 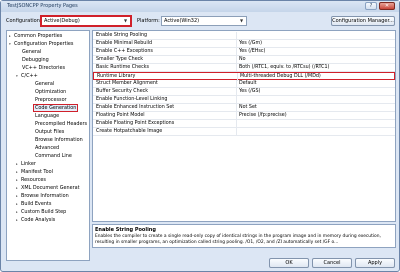 I want to click on property-name: Struct Member Alignment, so click(x=127, y=83).